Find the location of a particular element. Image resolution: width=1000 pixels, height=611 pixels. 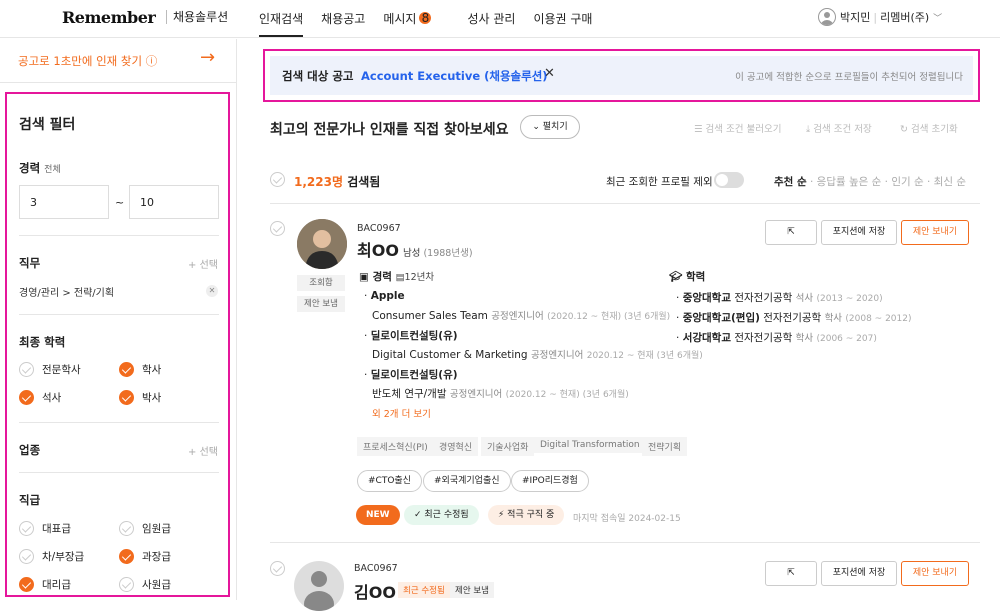

career-role: 반도체 연구/개발 공정엔지니어 (2020.12 ~ 현재) (3년 6개월) is located at coordinates (500, 394).